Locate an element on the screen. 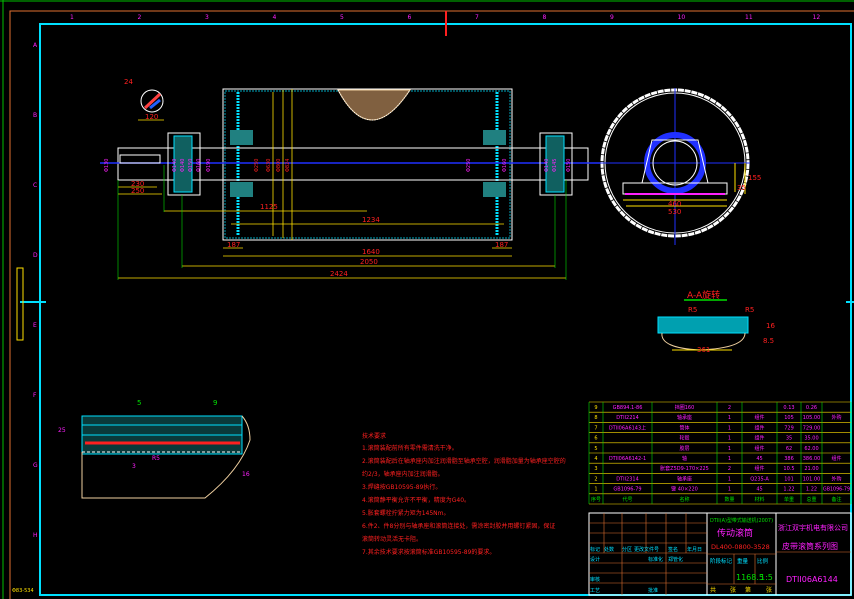 The image size is (854, 599). note-line: 4.滚筒静平衡允许不平衡，精度为G40。 is located at coordinates (416, 500).